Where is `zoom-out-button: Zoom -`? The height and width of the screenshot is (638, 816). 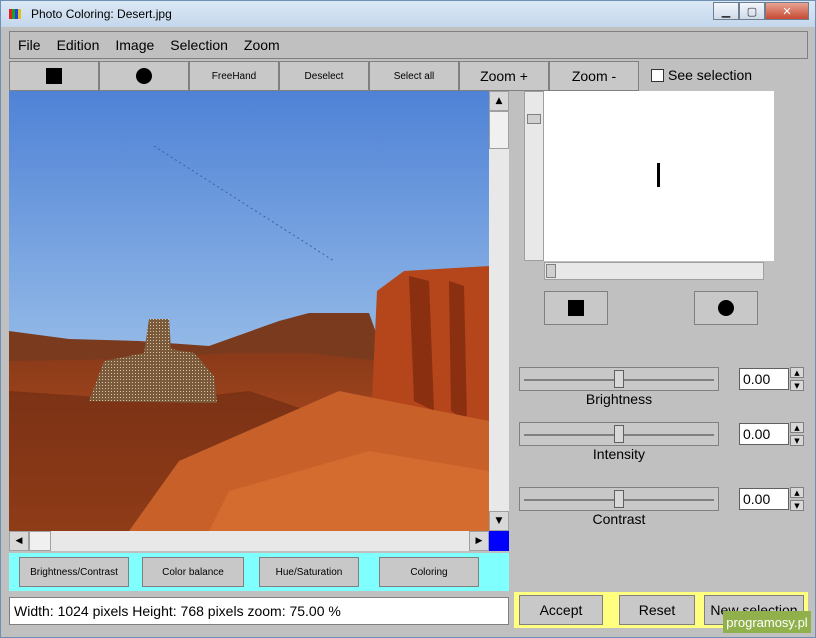
zoom-out-button: Zoom - is located at coordinates (594, 76).